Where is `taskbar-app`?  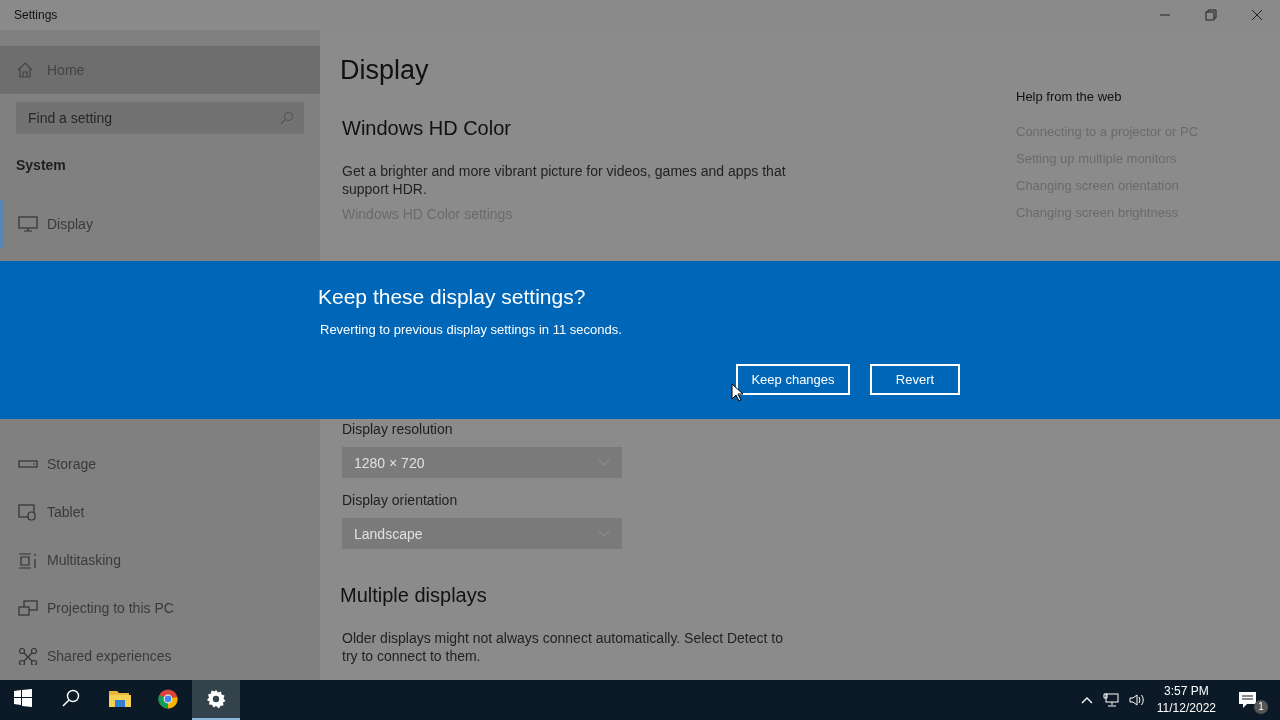 taskbar-app is located at coordinates (216, 700).